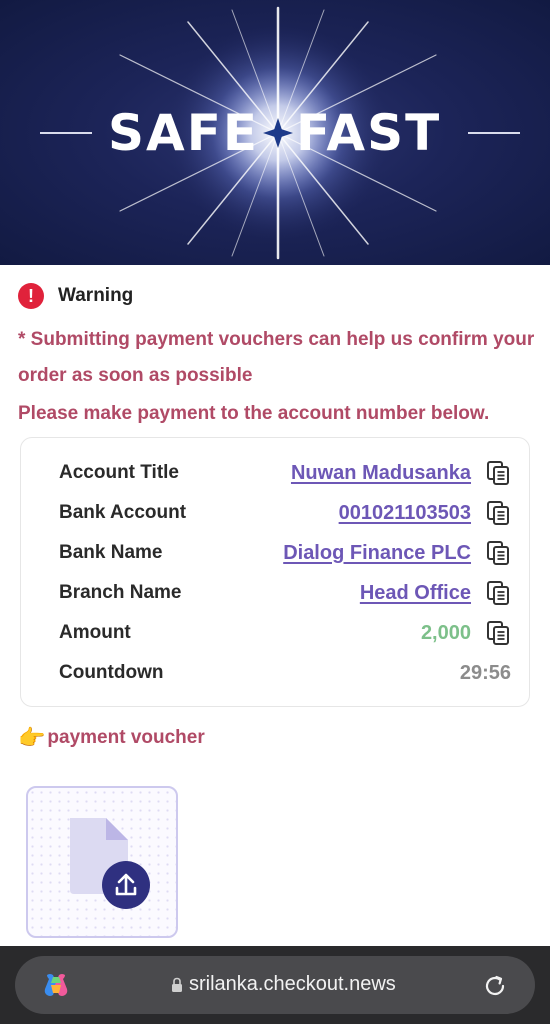  What do you see at coordinates (119, 472) in the screenshot?
I see `account-title-label: Account Title` at bounding box center [119, 472].